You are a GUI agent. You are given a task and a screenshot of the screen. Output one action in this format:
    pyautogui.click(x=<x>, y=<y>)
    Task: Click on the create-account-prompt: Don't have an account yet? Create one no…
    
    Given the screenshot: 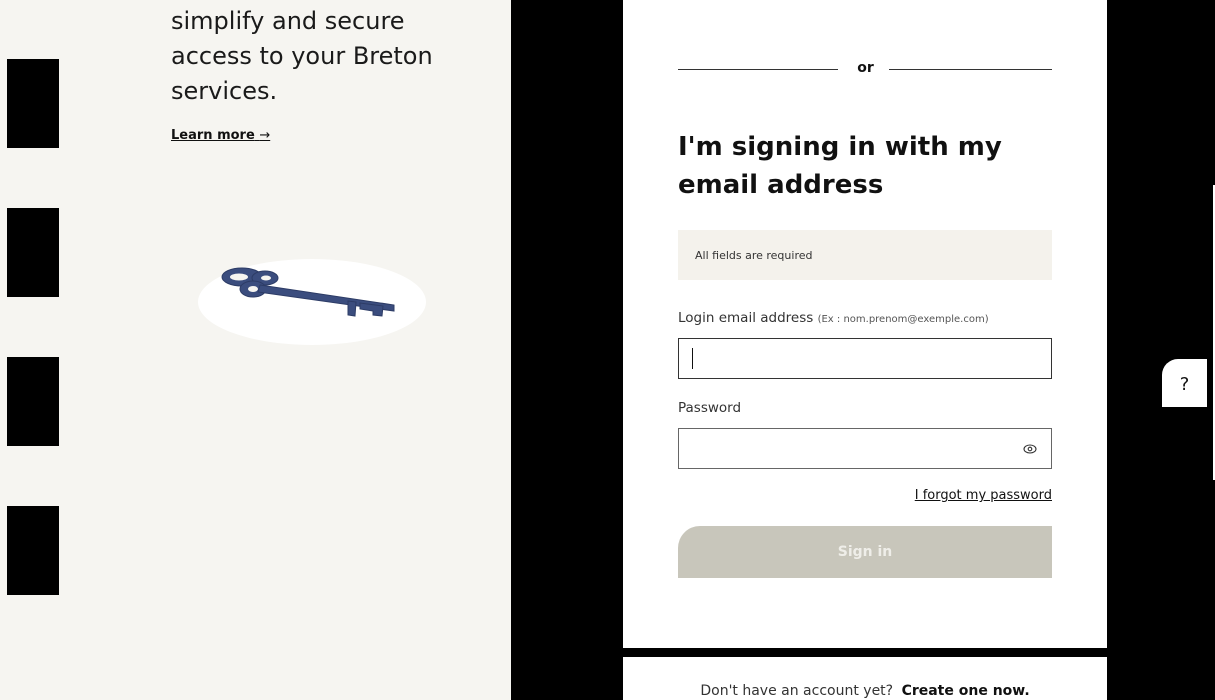 What is the action you would take?
    pyautogui.click(x=865, y=691)
    